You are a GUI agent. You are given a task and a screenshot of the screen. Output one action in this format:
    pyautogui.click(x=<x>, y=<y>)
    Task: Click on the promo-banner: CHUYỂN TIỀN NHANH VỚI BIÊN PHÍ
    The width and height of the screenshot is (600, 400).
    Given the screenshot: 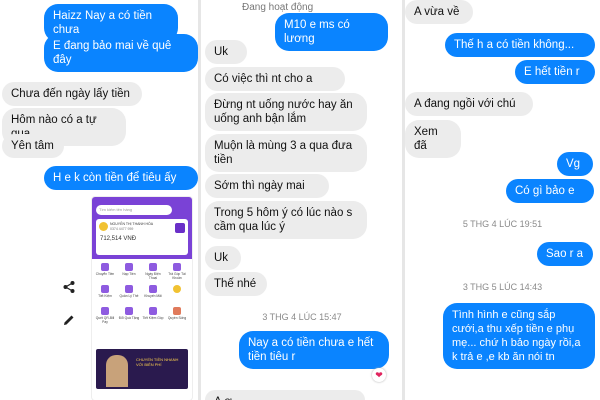 What is the action you would take?
    pyautogui.click(x=142, y=369)
    